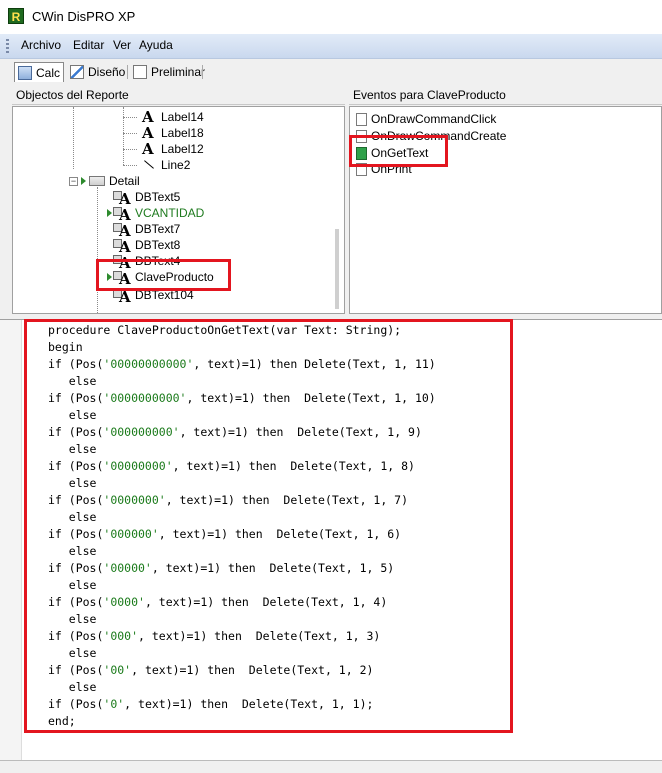 Image resolution: width=662 pixels, height=773 pixels. What do you see at coordinates (164, 165) in the screenshot?
I see `tree-node-line2: Line2` at bounding box center [164, 165].